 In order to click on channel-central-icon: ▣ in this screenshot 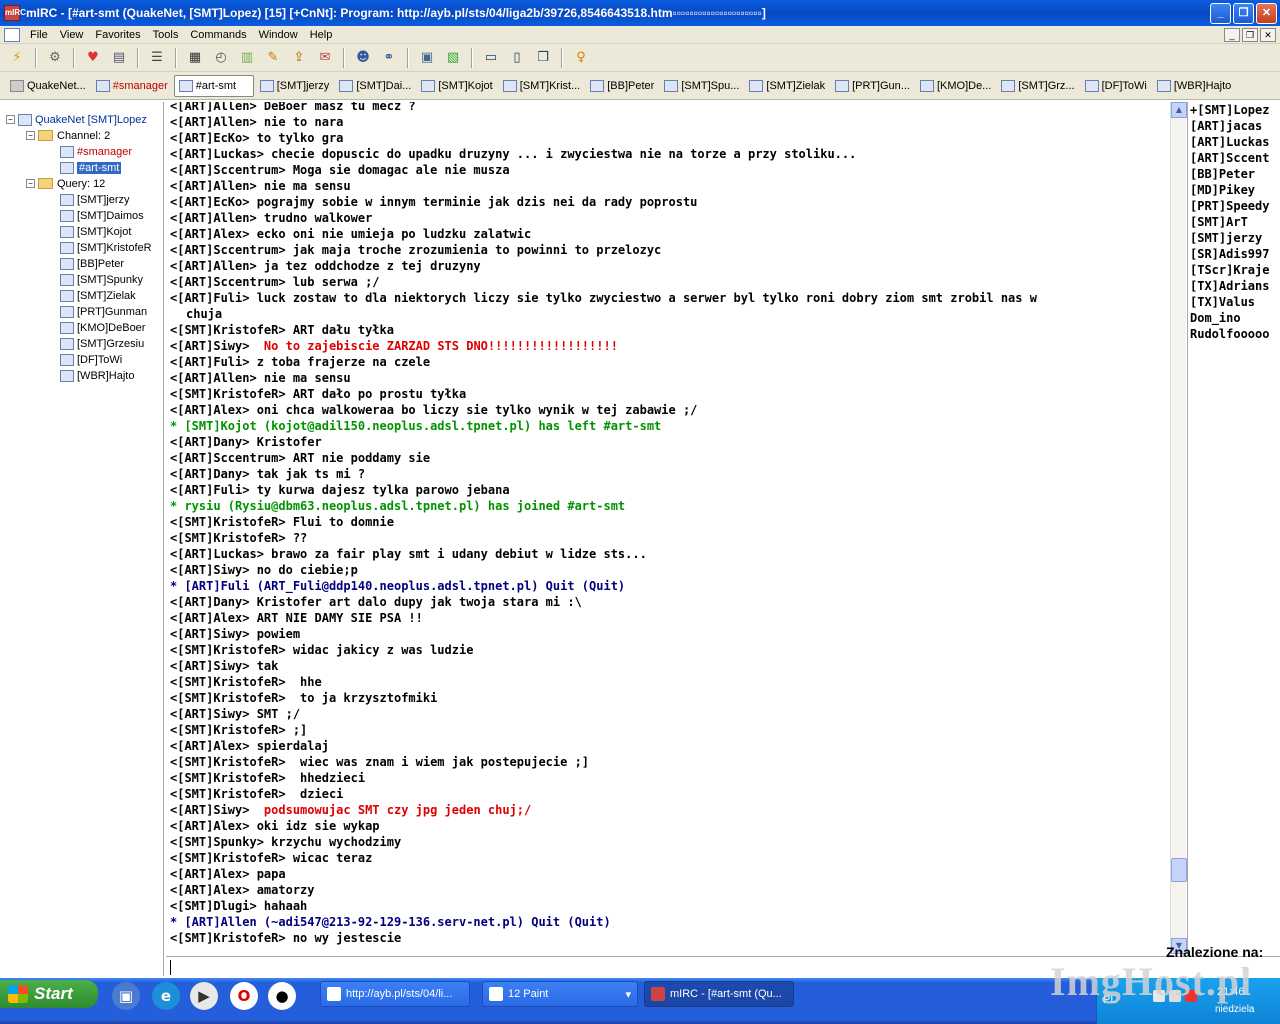, I will do `click(427, 58)`.